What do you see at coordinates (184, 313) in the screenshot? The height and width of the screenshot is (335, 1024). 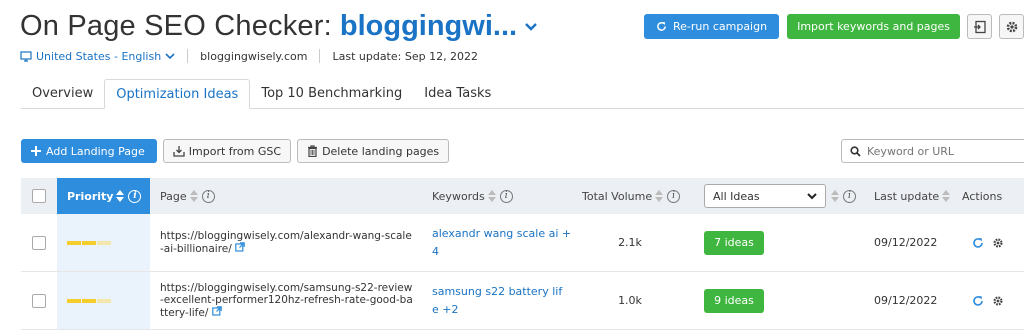 I see `page-url-line: ttery-life/` at bounding box center [184, 313].